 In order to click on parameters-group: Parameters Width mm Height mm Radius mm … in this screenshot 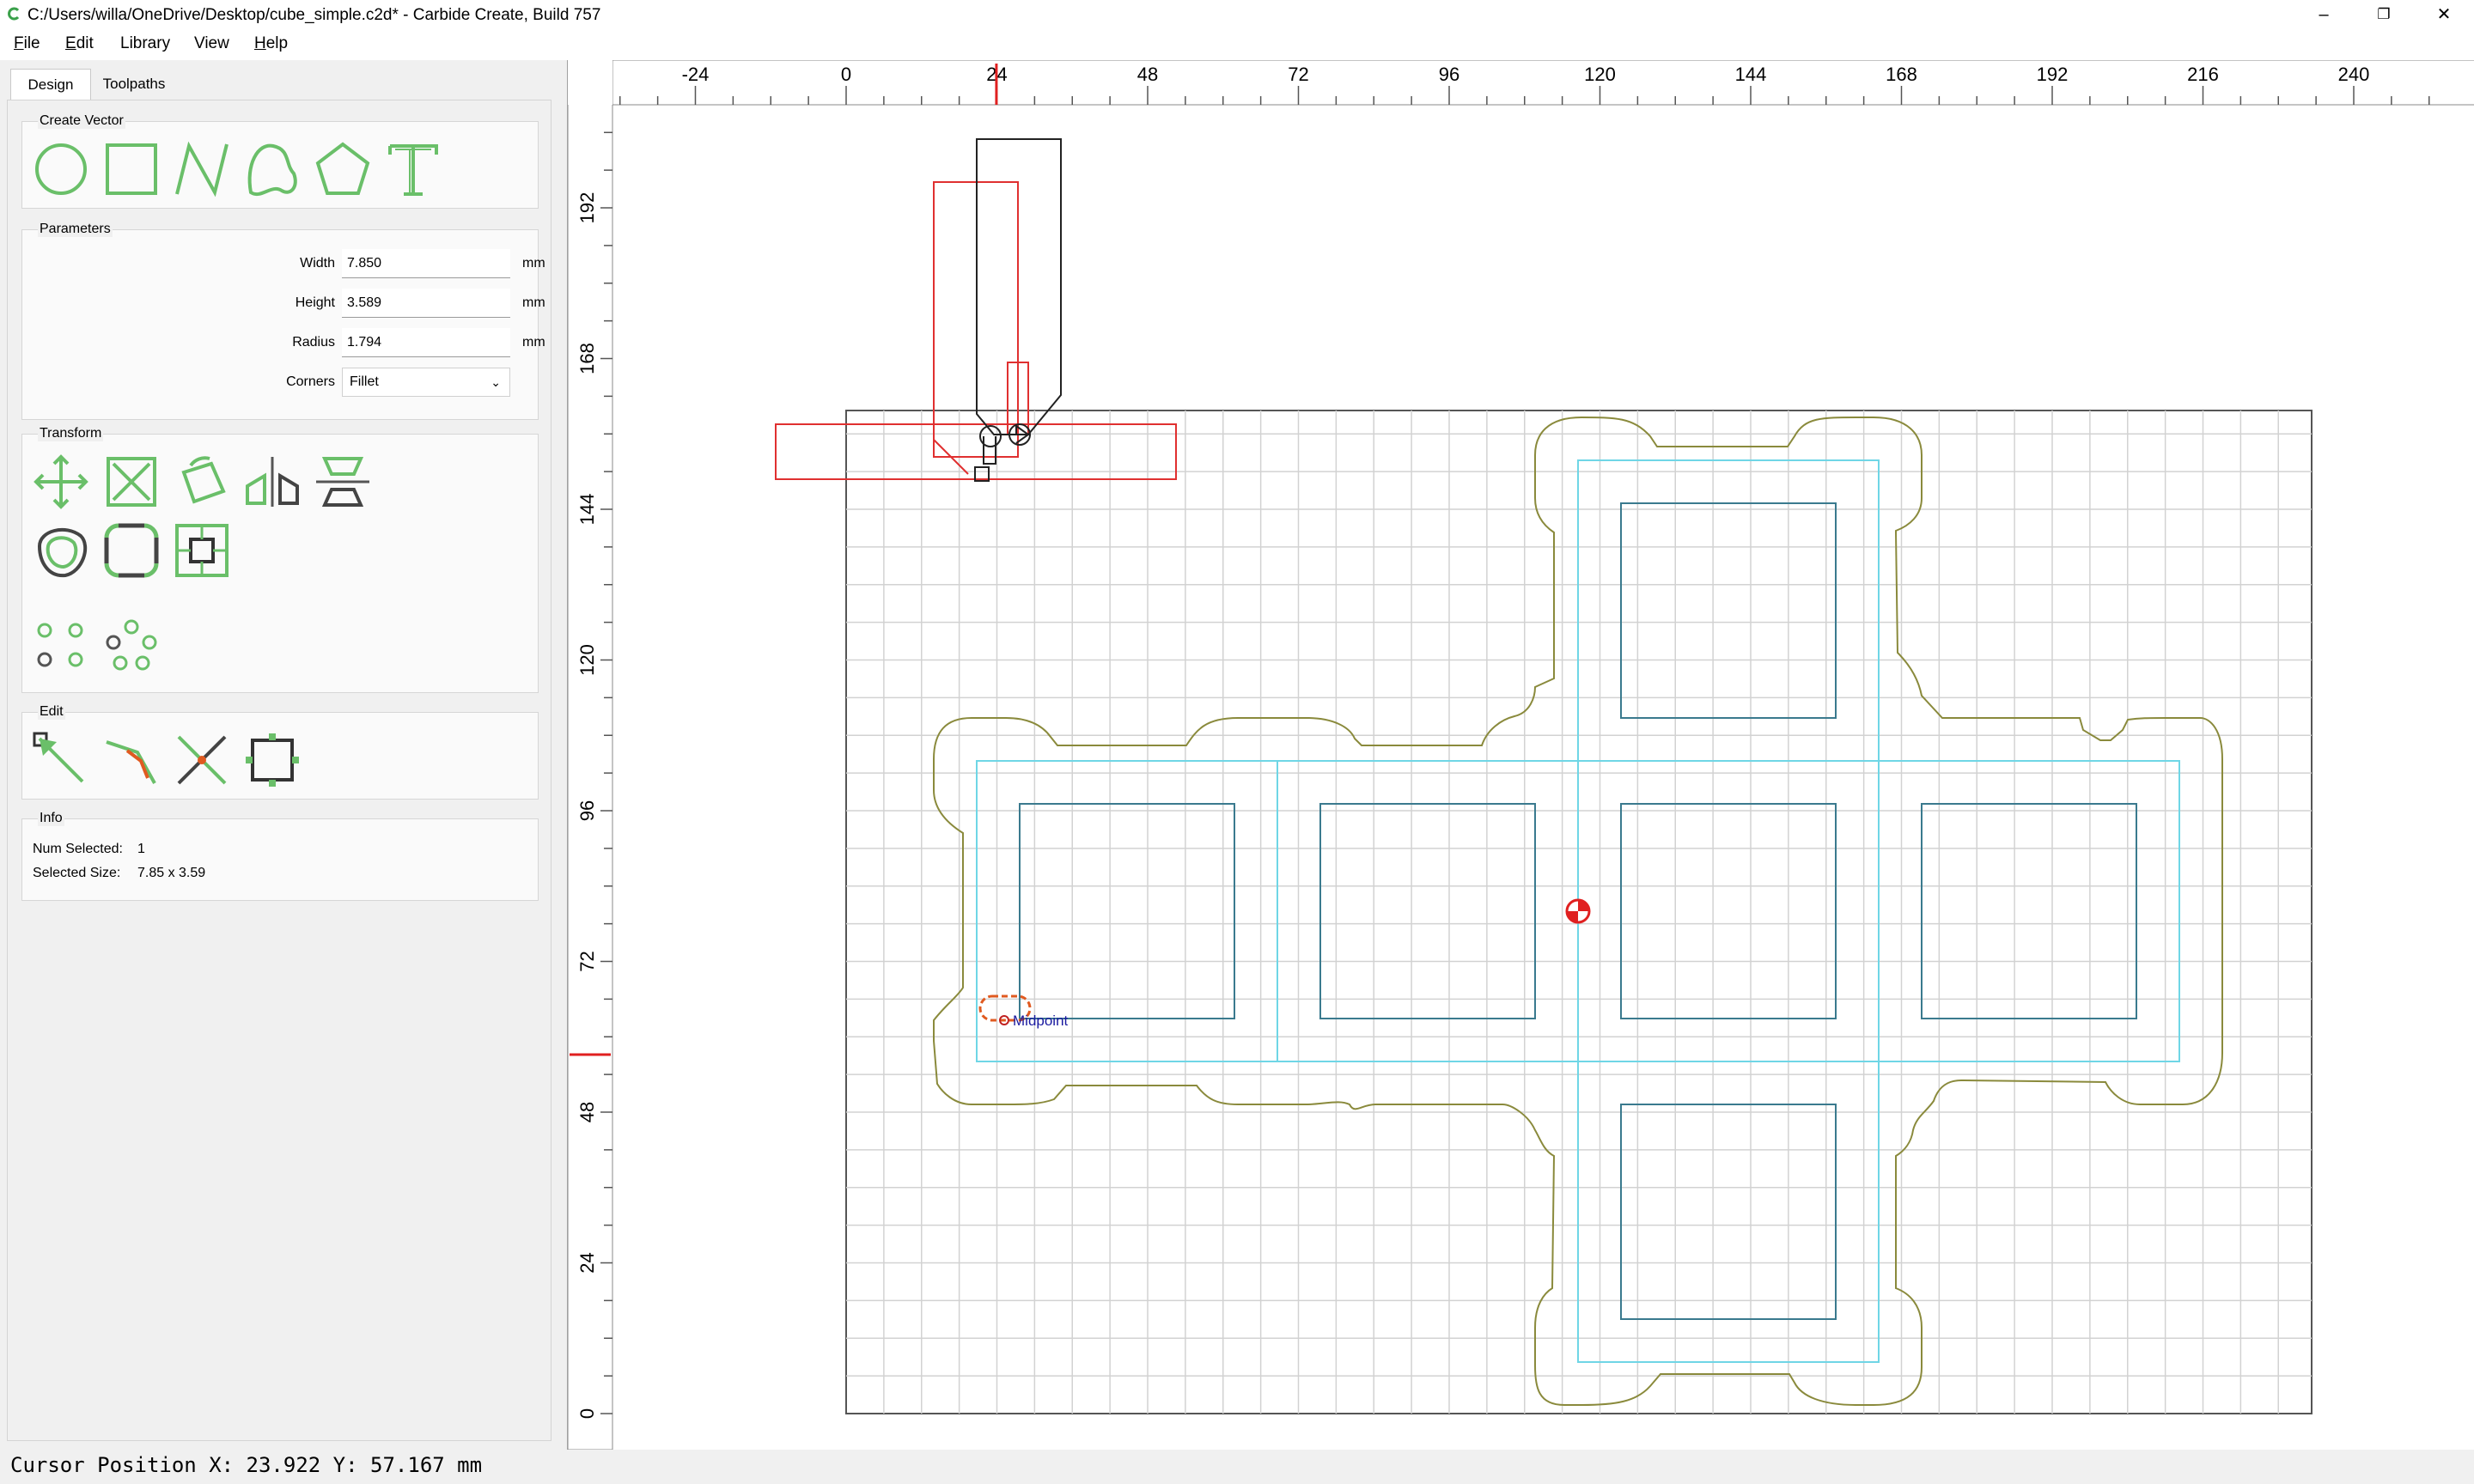, I will do `click(283, 321)`.